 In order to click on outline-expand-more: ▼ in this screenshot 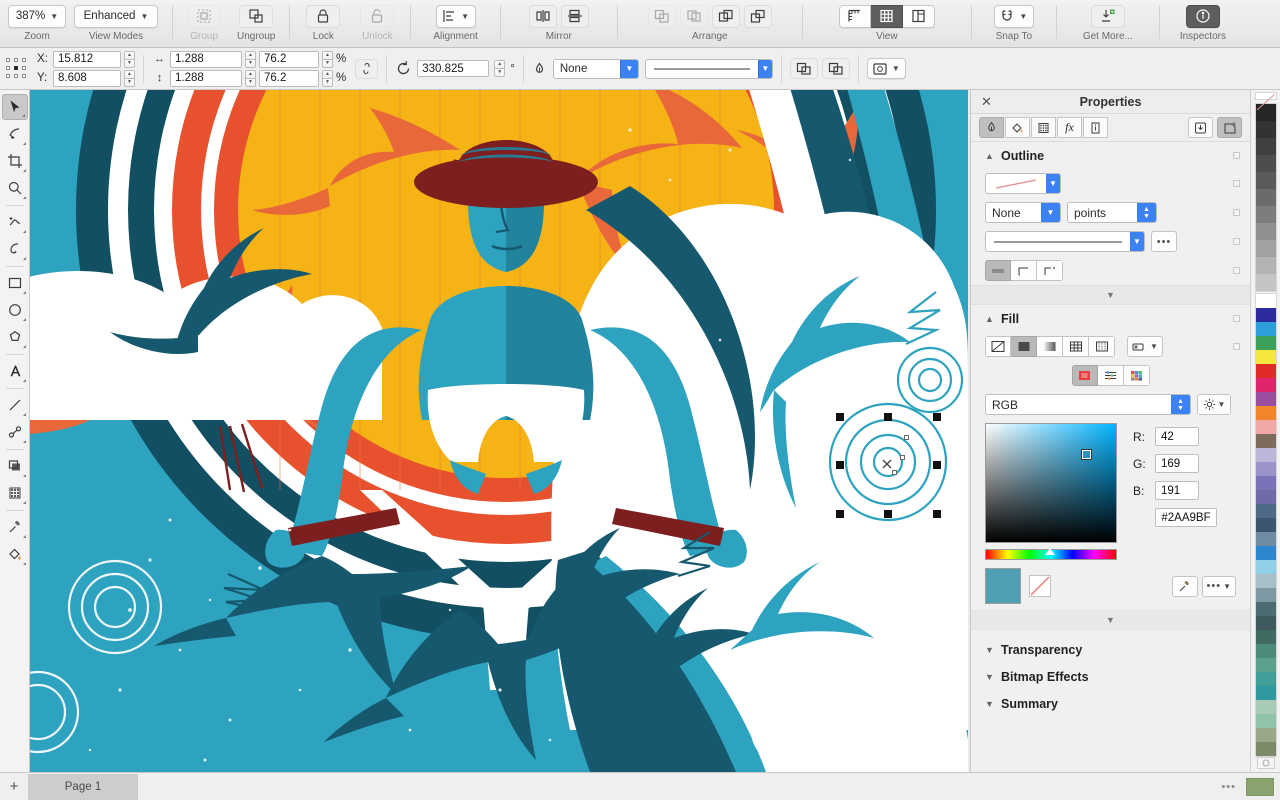, I will do `click(1110, 294)`.